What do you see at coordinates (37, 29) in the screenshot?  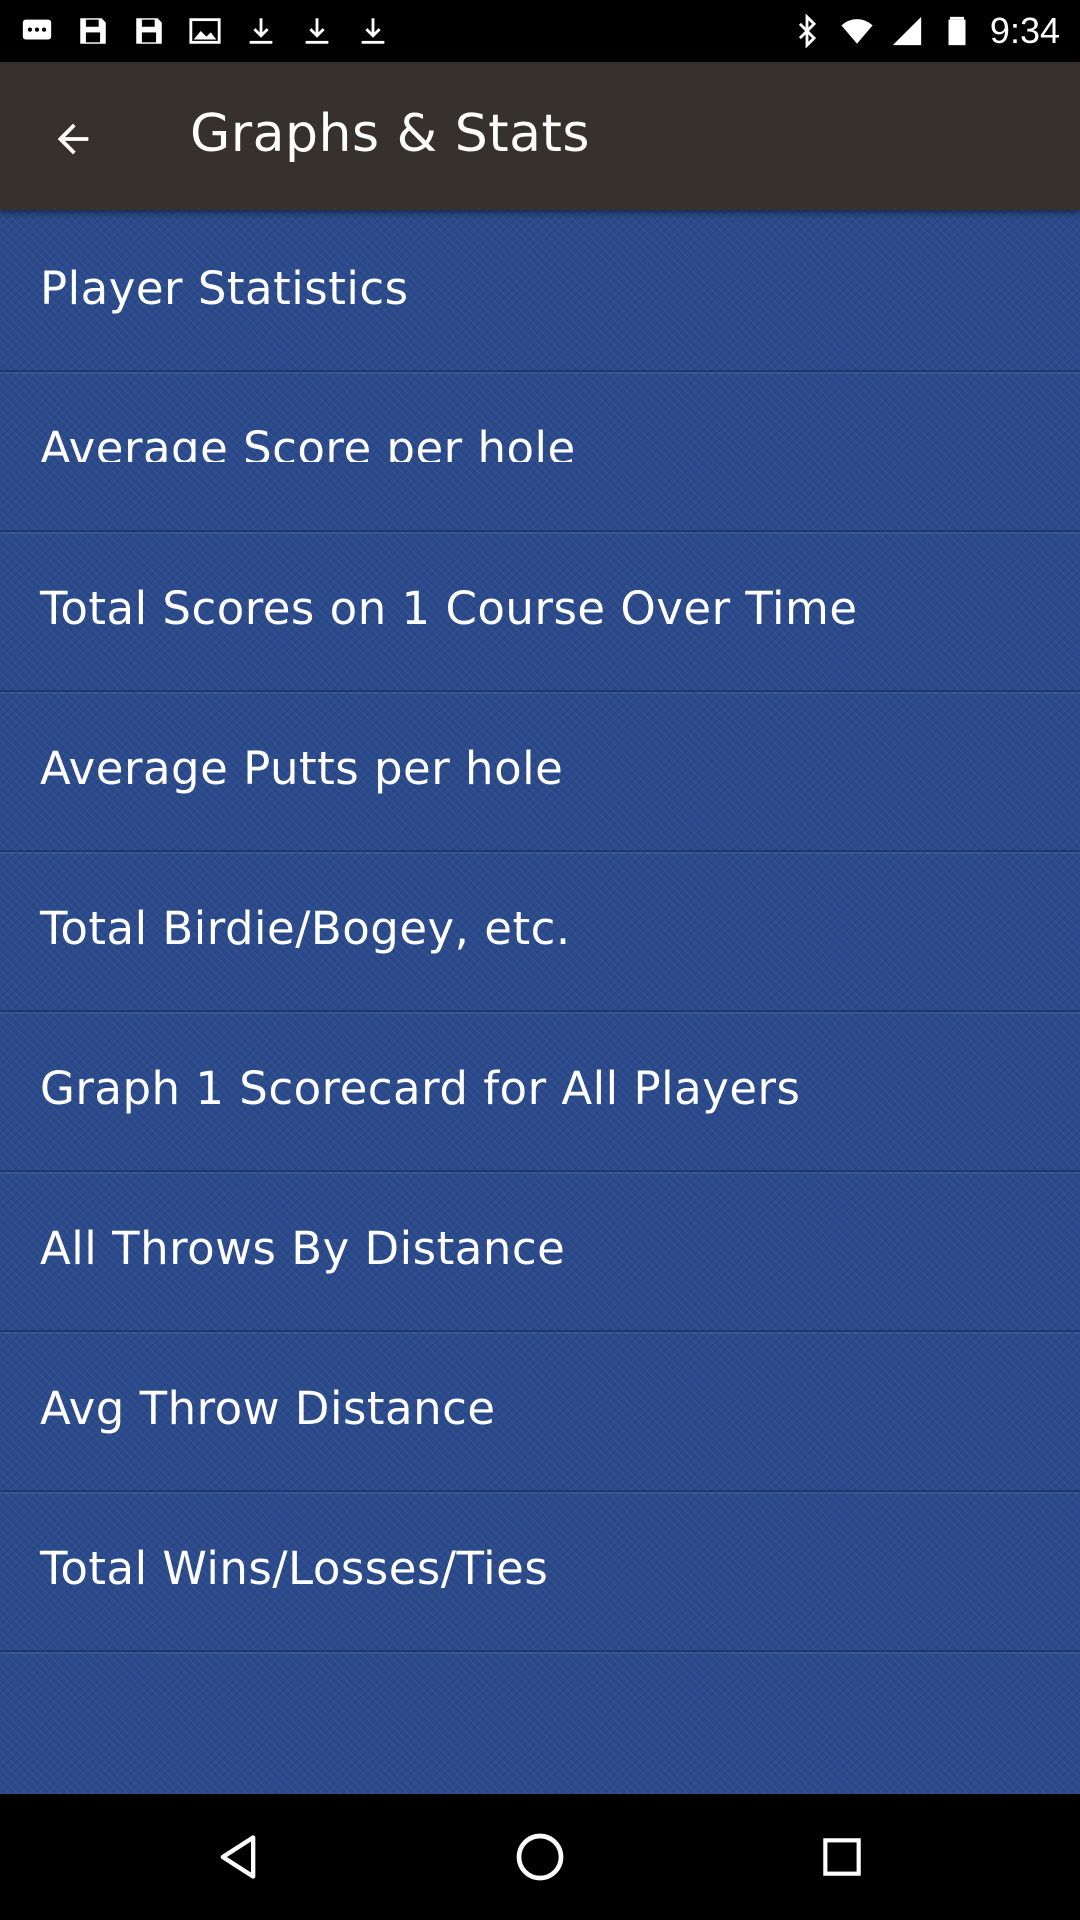 I see `messages-icon` at bounding box center [37, 29].